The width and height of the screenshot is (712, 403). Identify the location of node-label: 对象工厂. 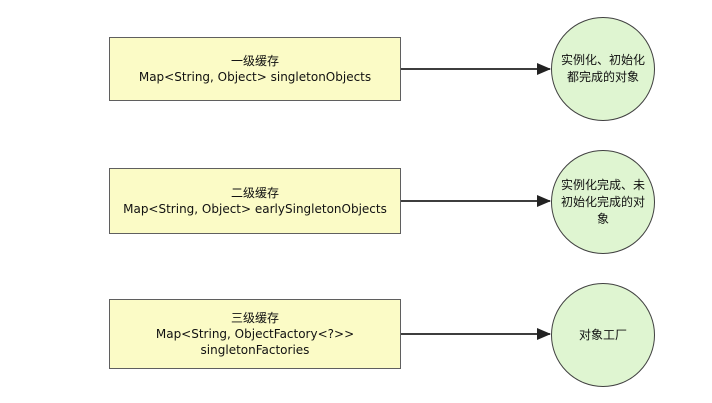
(602, 334).